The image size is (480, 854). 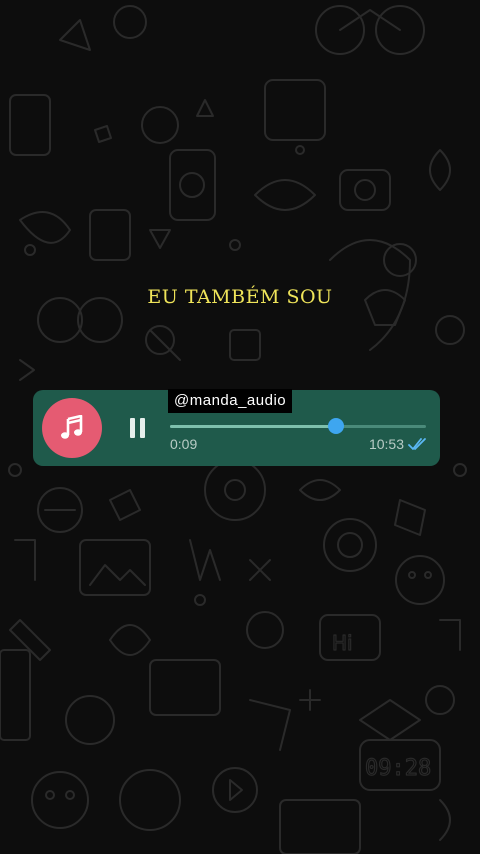 What do you see at coordinates (253, 426) in the screenshot?
I see `audio-progress-fill` at bounding box center [253, 426].